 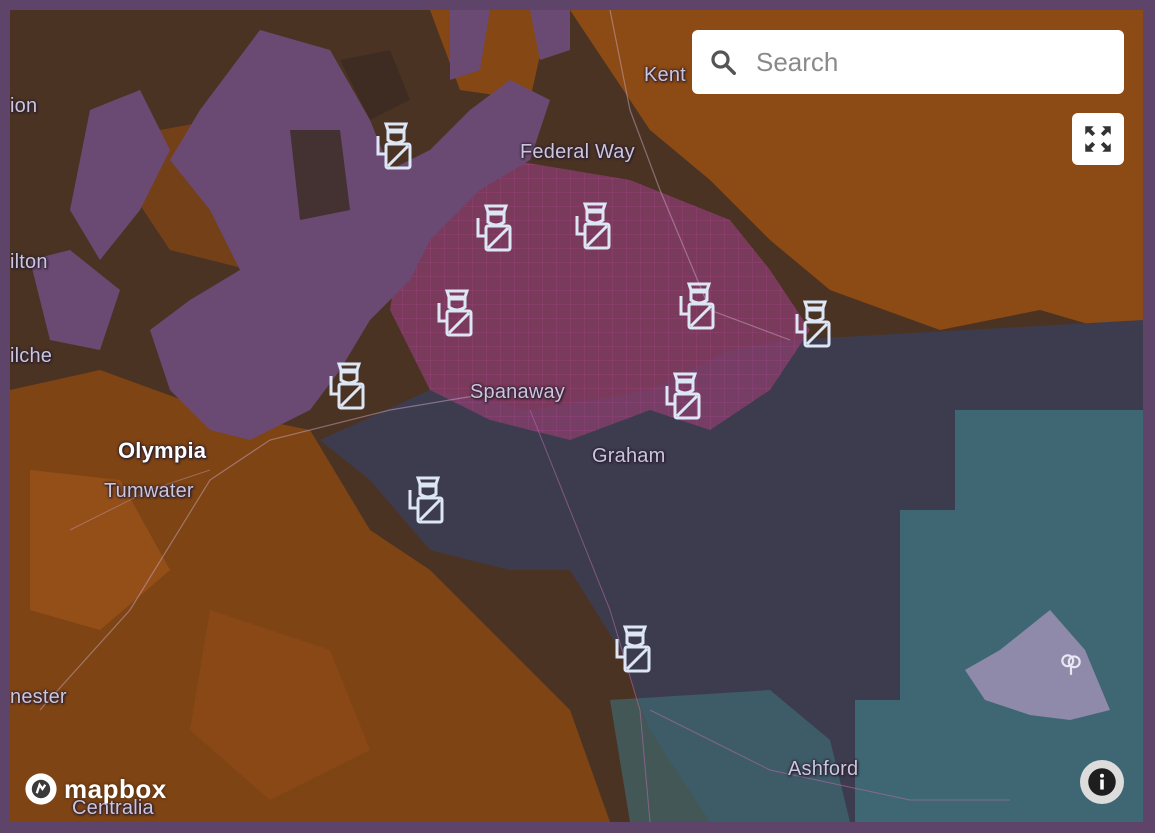 I want to click on attribution-info-button, so click(x=1102, y=782).